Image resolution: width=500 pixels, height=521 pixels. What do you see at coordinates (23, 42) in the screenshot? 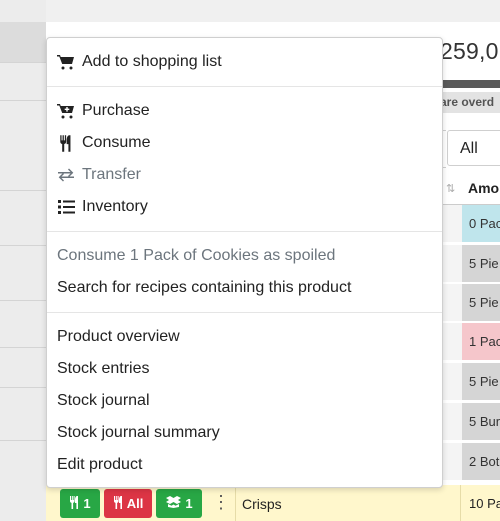
I see `sidebar-active-item` at bounding box center [23, 42].